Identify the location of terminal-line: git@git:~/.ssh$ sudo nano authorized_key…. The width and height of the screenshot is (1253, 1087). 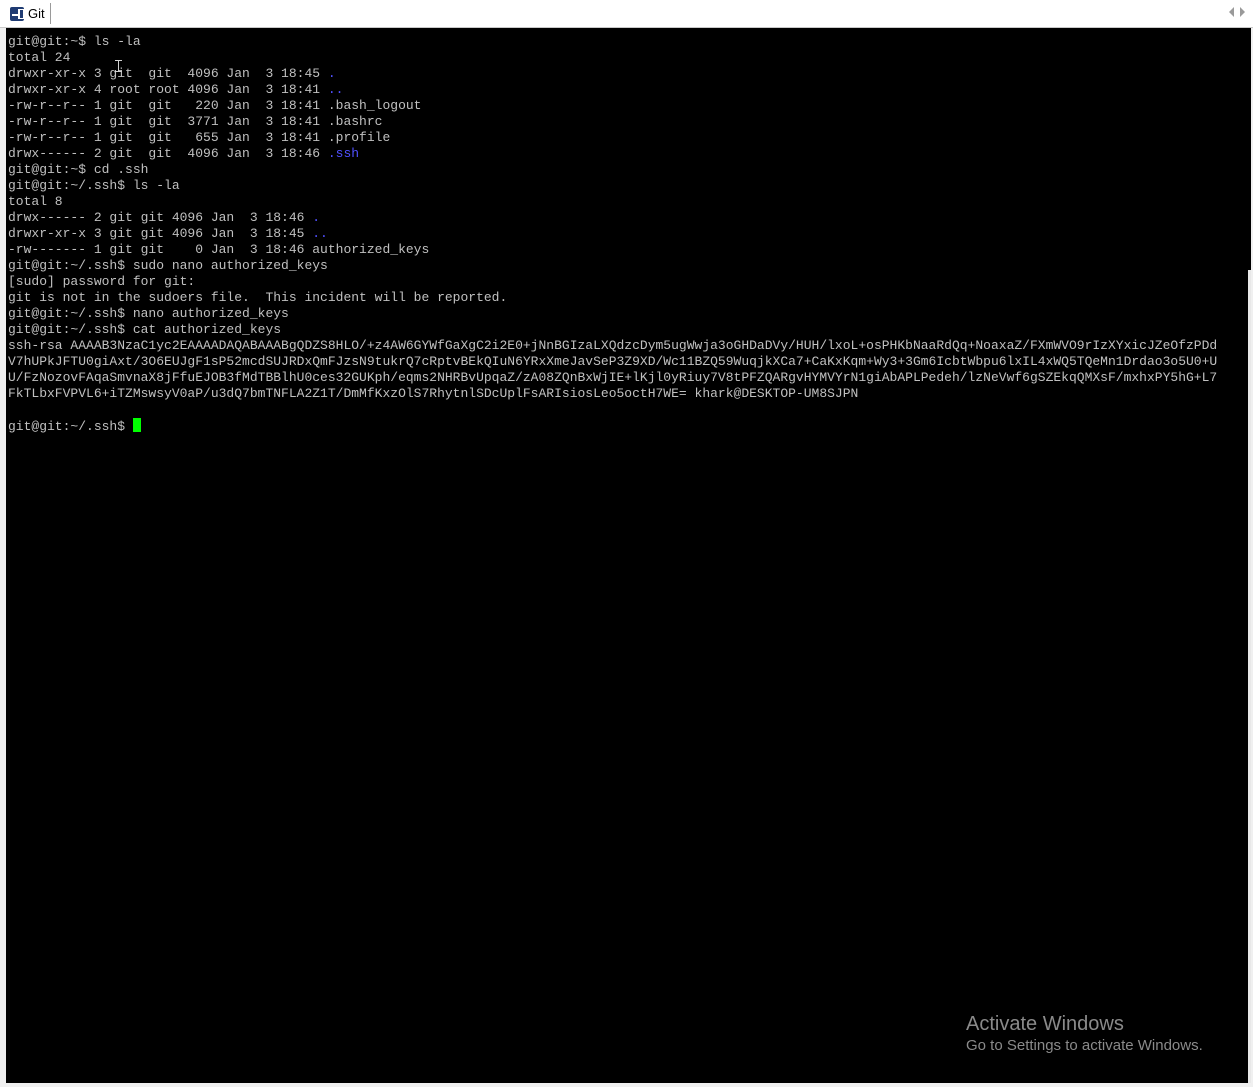
(628, 266).